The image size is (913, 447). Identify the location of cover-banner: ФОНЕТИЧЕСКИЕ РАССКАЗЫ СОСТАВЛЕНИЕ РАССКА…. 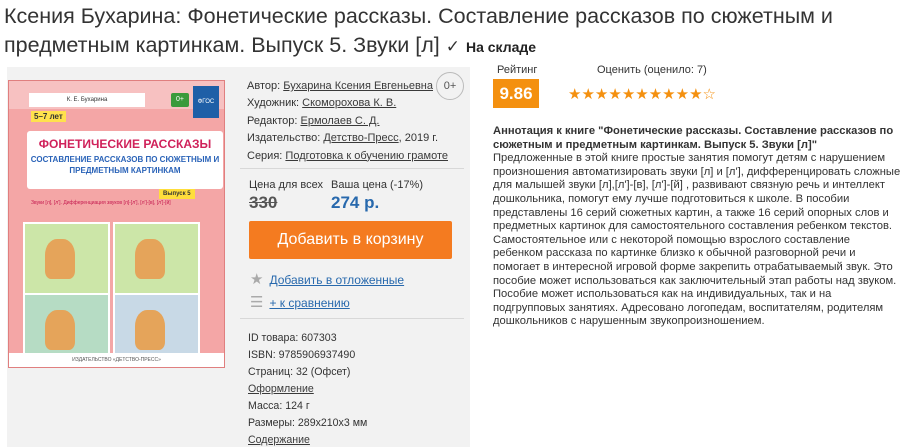
(125, 160).